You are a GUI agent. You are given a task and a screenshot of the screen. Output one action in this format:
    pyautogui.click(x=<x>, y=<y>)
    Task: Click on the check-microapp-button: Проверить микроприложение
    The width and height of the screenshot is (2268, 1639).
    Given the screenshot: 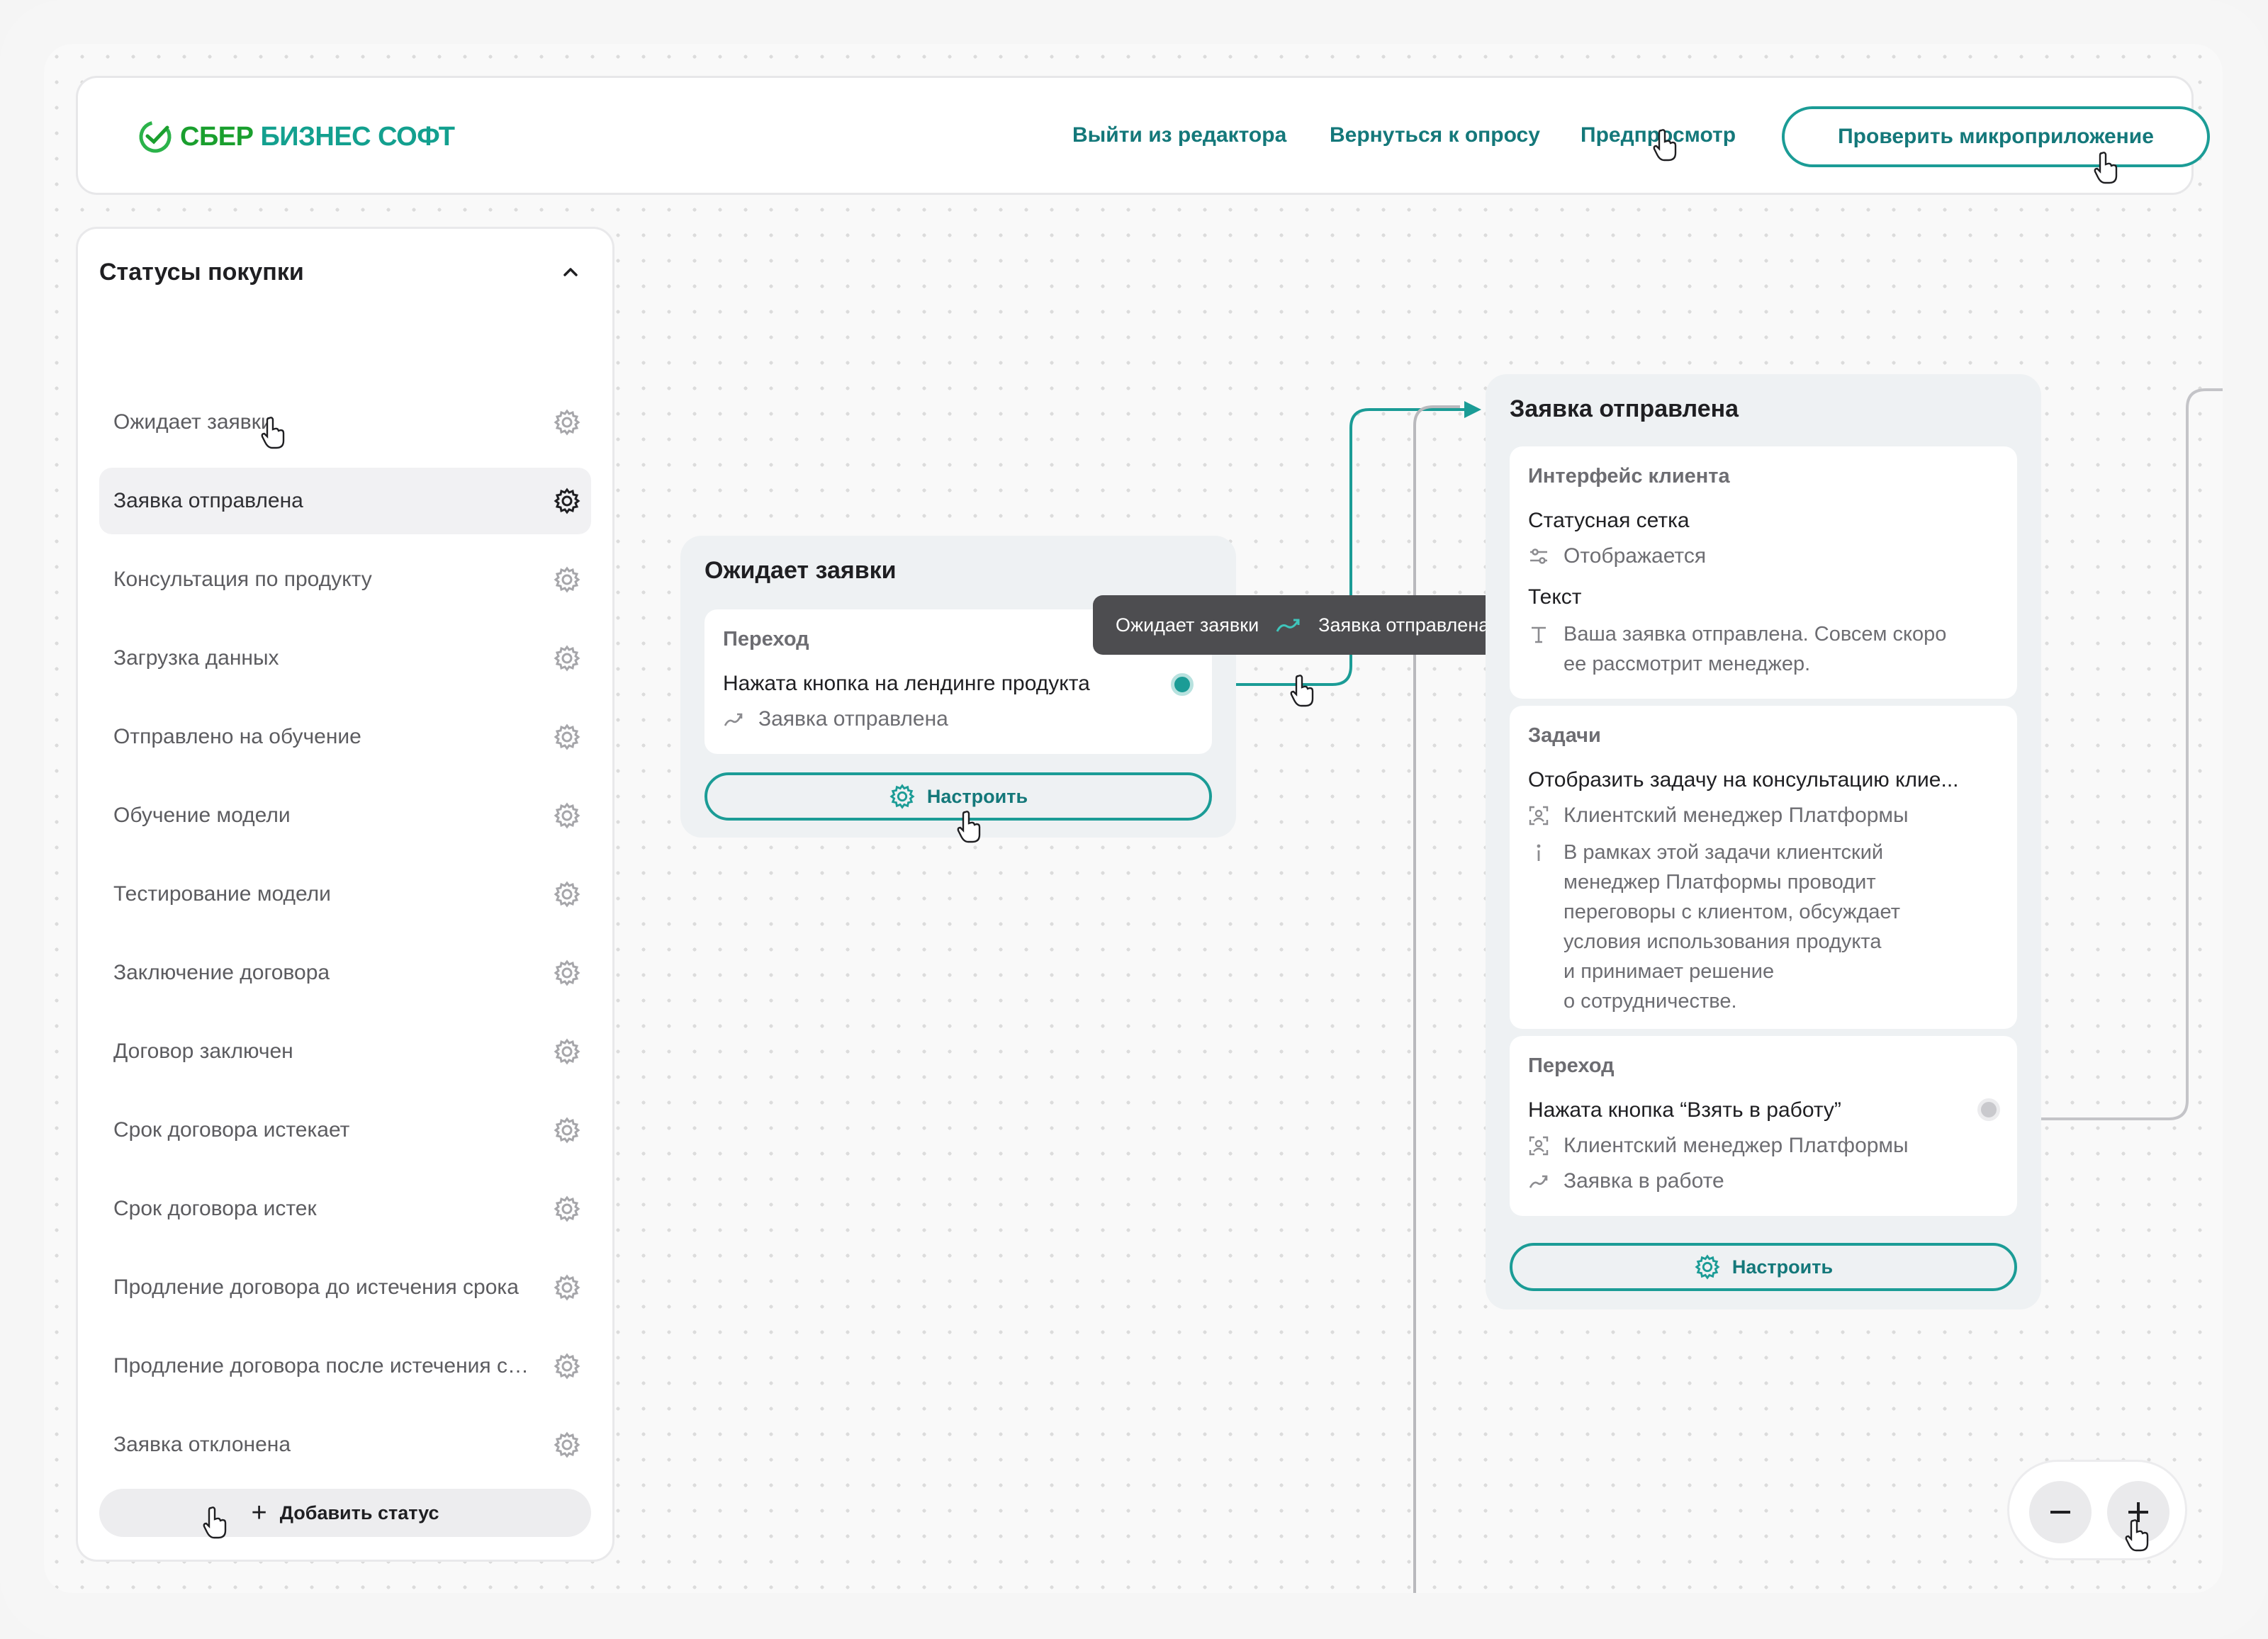 What is the action you would take?
    pyautogui.click(x=1996, y=136)
    